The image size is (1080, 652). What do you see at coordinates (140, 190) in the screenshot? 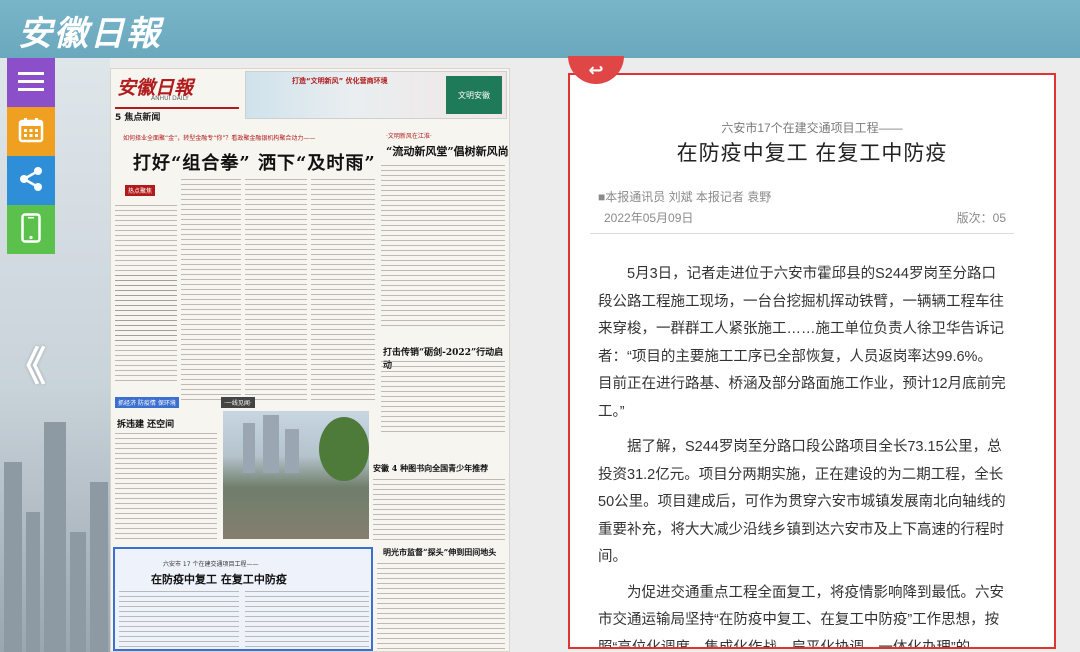
I see `label-hot: 热点聚焦` at bounding box center [140, 190].